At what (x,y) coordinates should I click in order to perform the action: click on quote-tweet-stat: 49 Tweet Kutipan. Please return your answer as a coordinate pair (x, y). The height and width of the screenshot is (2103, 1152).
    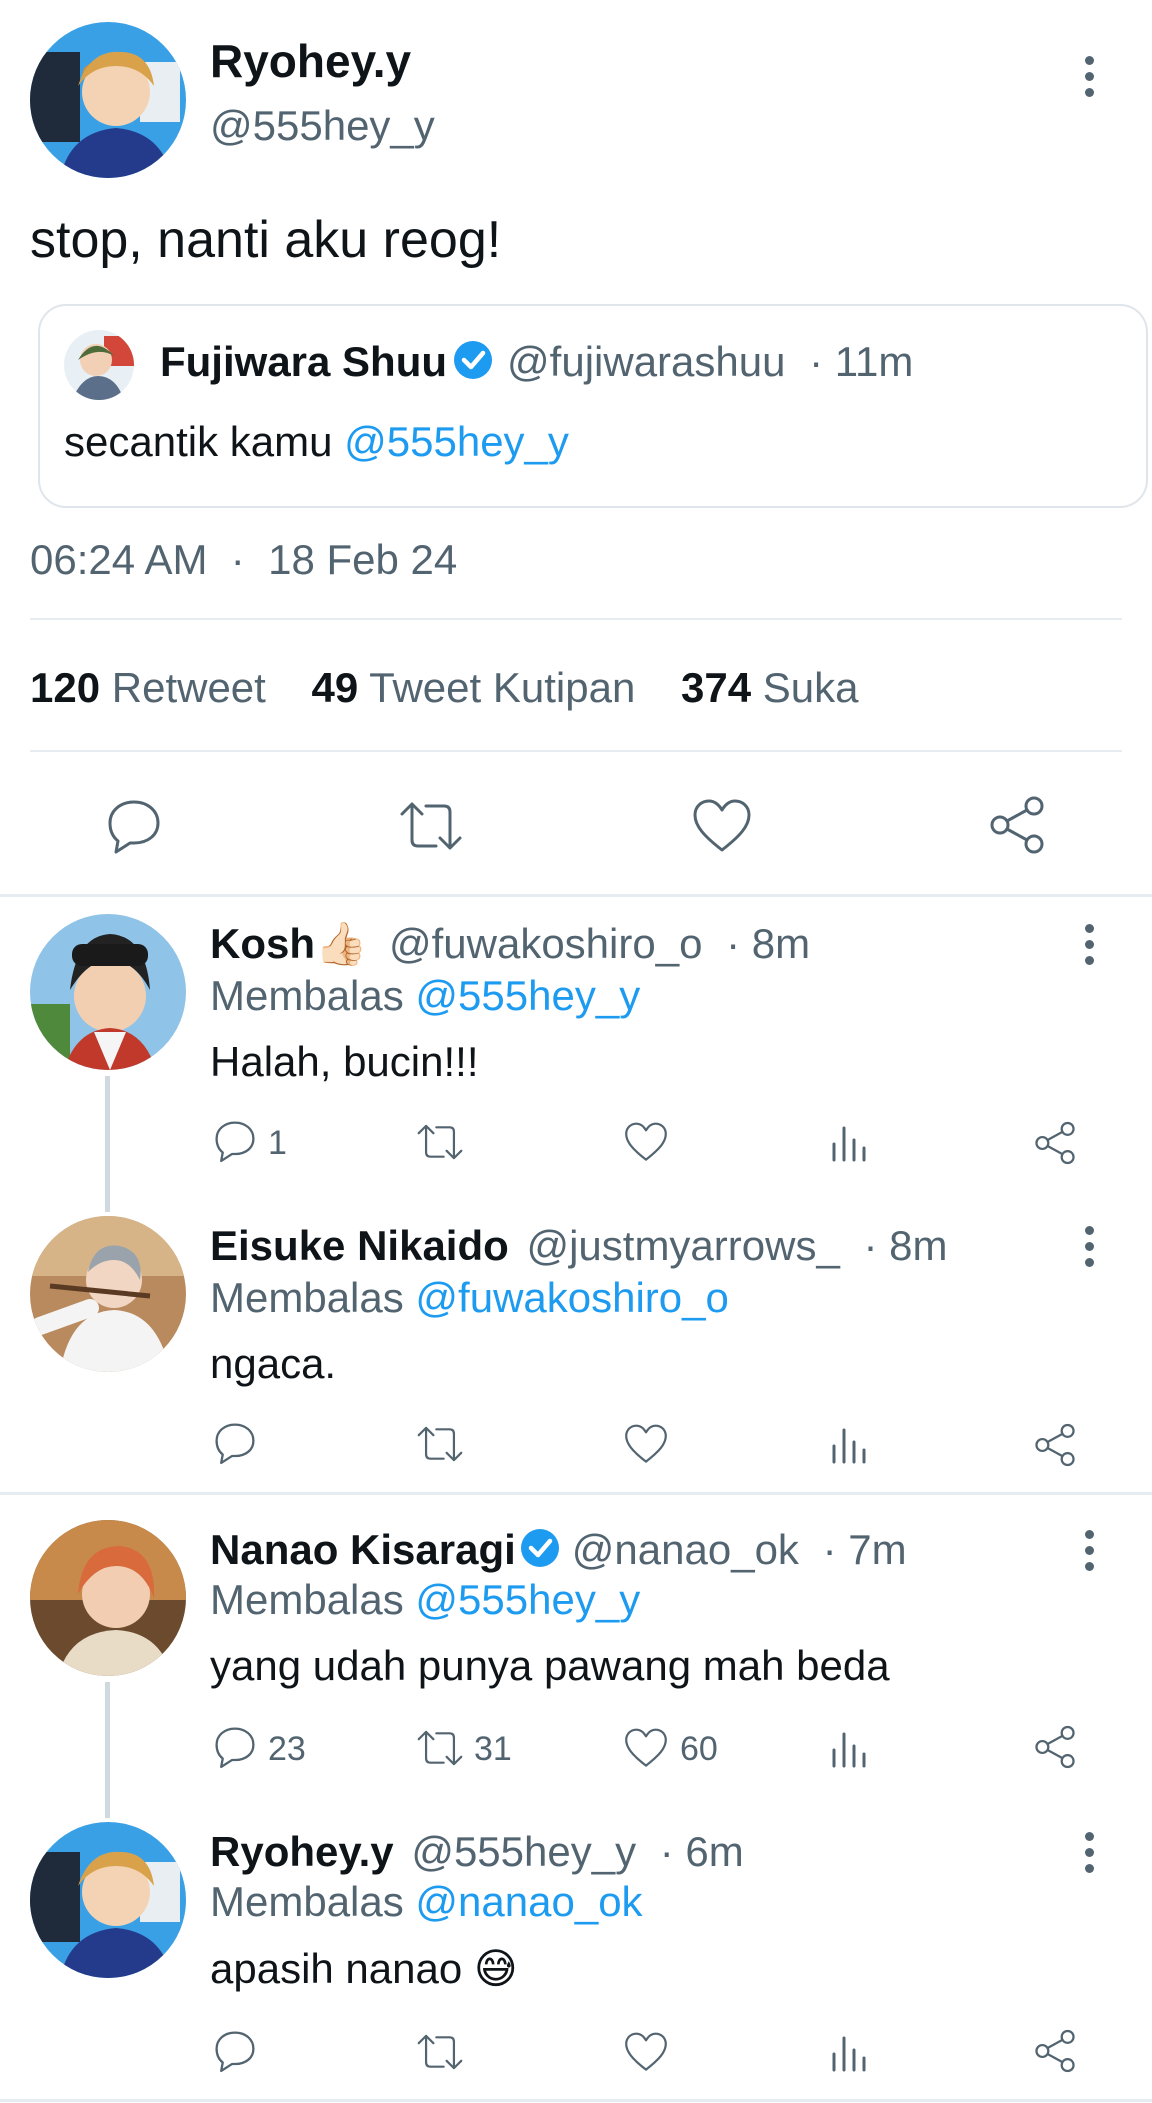
    Looking at the image, I should click on (474, 687).